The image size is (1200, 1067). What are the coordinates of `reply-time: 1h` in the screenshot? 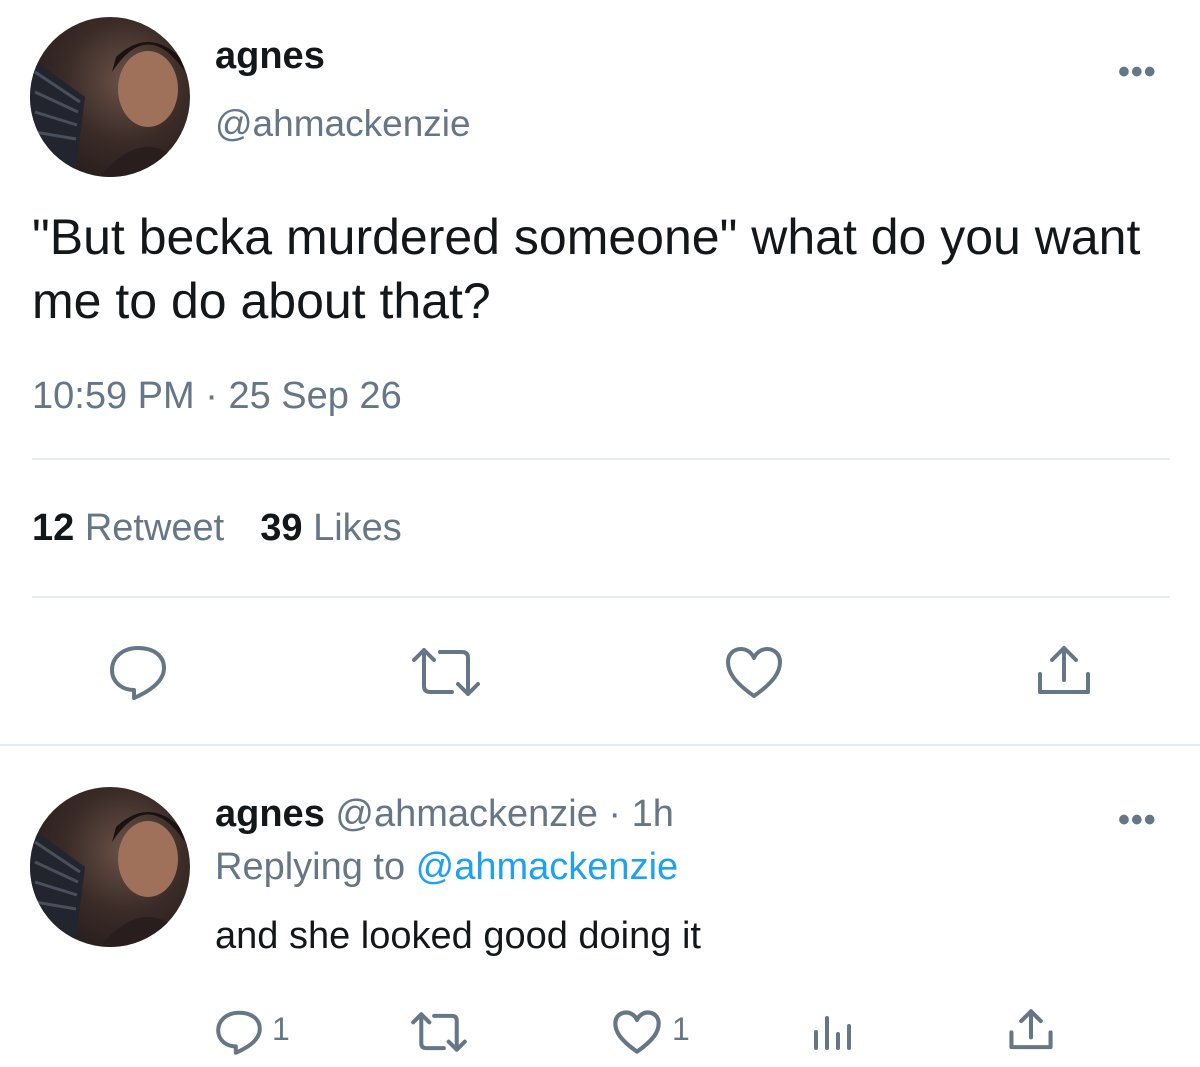 It's located at (653, 814).